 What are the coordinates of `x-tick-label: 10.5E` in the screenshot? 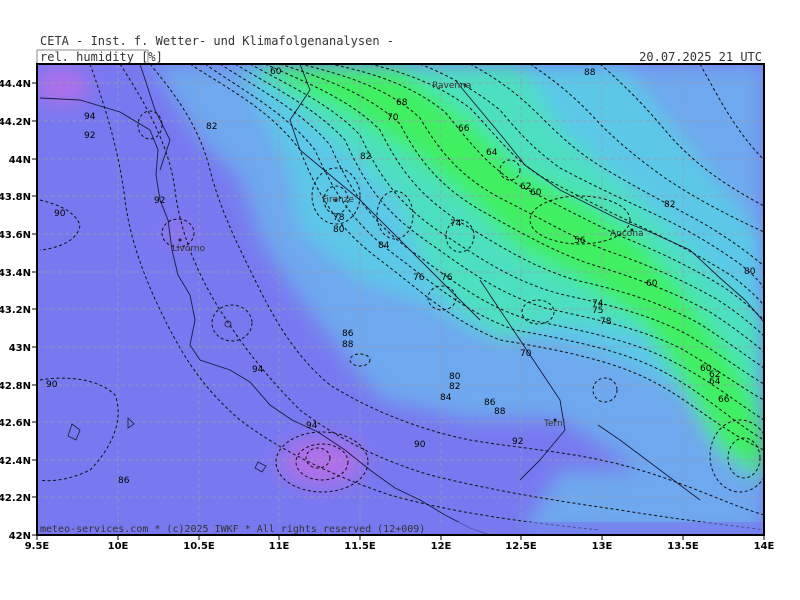 It's located at (199, 546).